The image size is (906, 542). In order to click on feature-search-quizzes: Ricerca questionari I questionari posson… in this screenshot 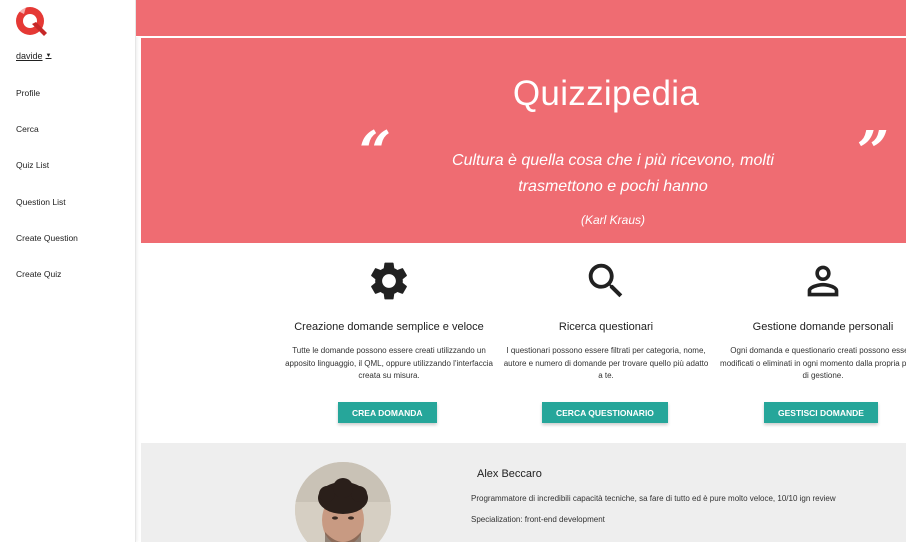, I will do `click(606, 340)`.